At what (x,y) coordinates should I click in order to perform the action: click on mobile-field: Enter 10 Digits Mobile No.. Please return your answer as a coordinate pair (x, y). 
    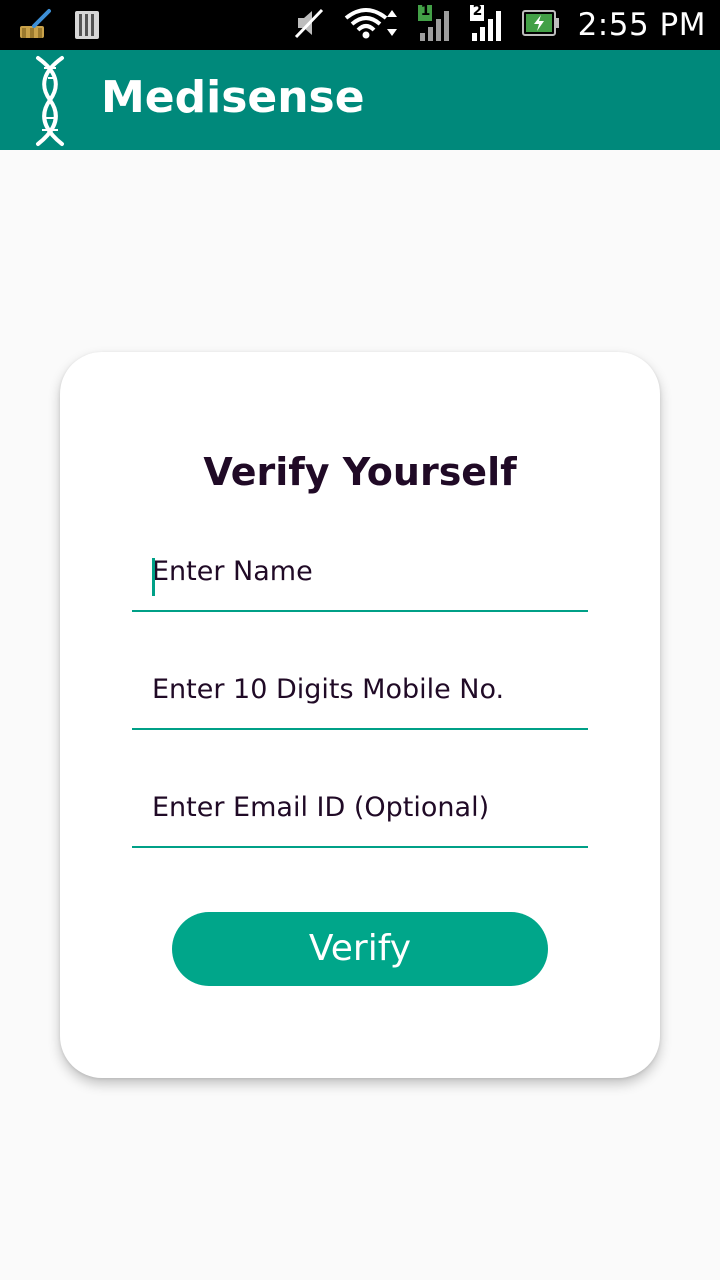
    Looking at the image, I should click on (360, 697).